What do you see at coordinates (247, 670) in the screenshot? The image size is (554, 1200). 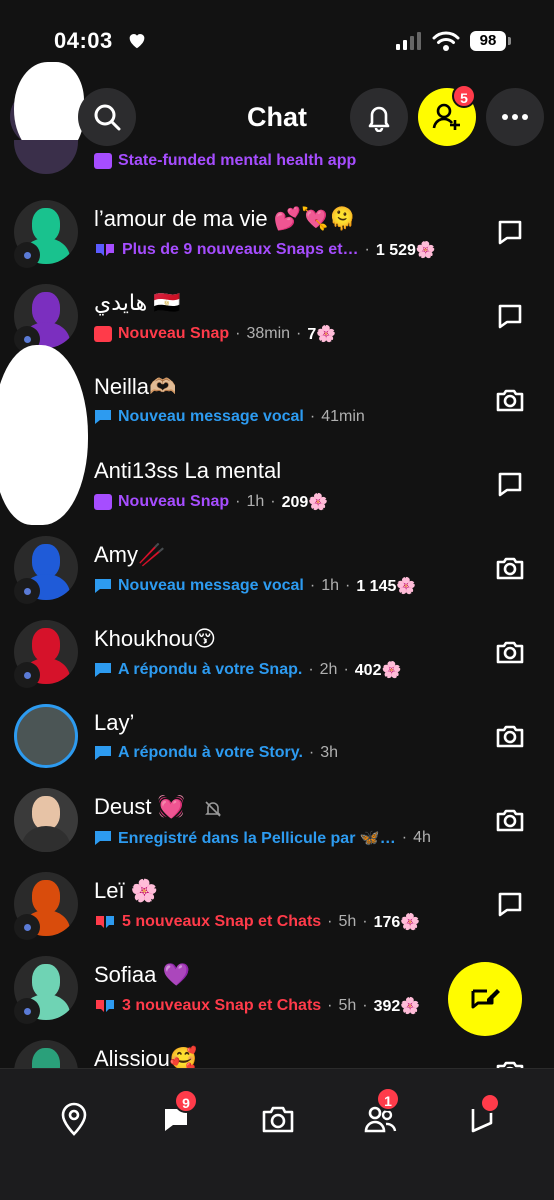 I see `chat-preview: A répondu à votre Snap. · 2h · 402🌸` at bounding box center [247, 670].